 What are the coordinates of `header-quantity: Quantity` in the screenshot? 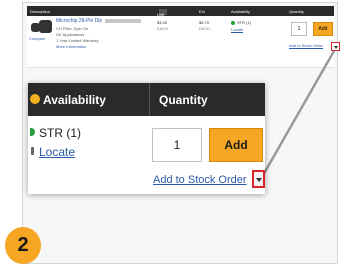 It's located at (296, 11).